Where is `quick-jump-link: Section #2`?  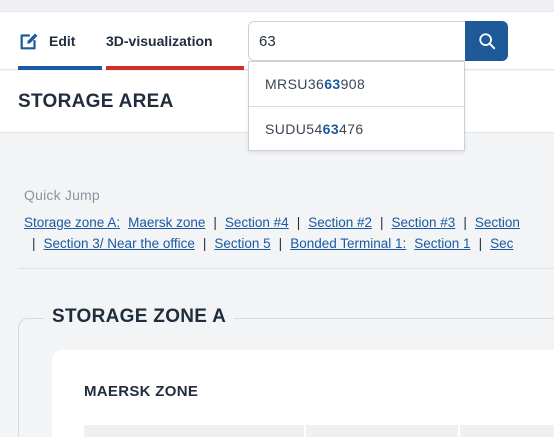 quick-jump-link: Section #2 is located at coordinates (340, 222).